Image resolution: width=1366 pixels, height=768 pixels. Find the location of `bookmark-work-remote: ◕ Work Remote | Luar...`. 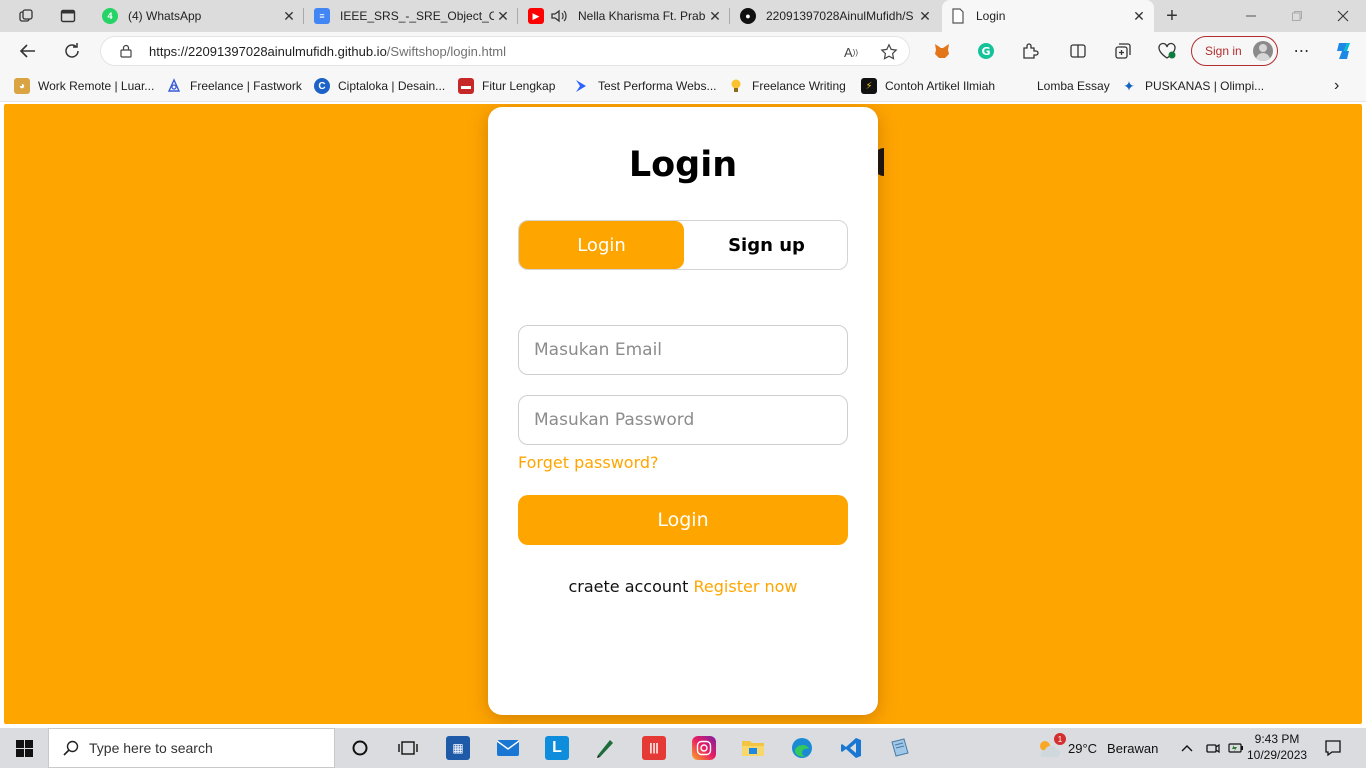

bookmark-work-remote: ◕ Work Remote | Luar... is located at coordinates (84, 86).